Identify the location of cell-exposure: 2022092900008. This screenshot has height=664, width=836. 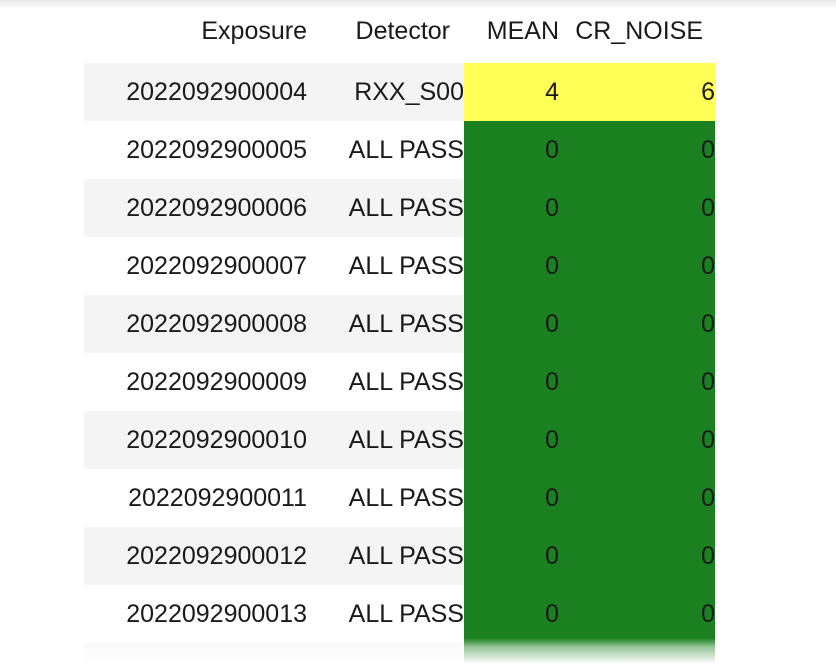
(195, 324).